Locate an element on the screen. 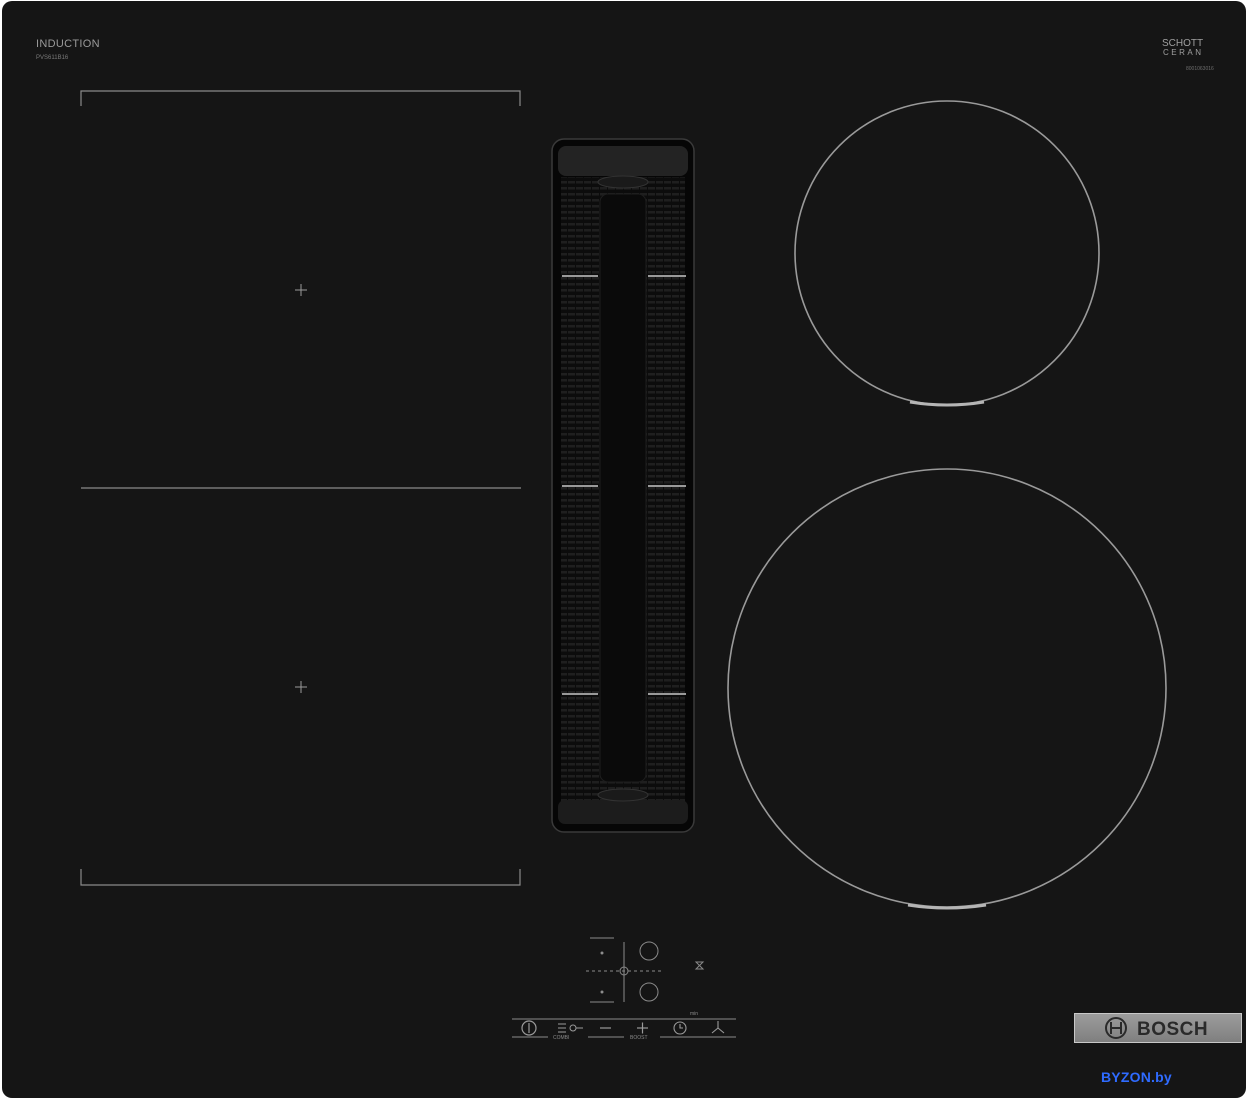  hourglass-icon is located at coordinates (699, 965).